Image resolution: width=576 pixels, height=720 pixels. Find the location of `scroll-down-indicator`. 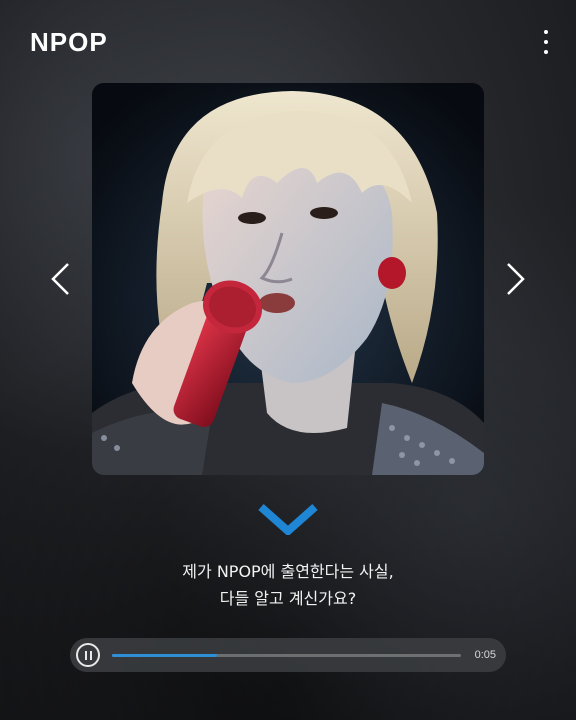

scroll-down-indicator is located at coordinates (288, 520).